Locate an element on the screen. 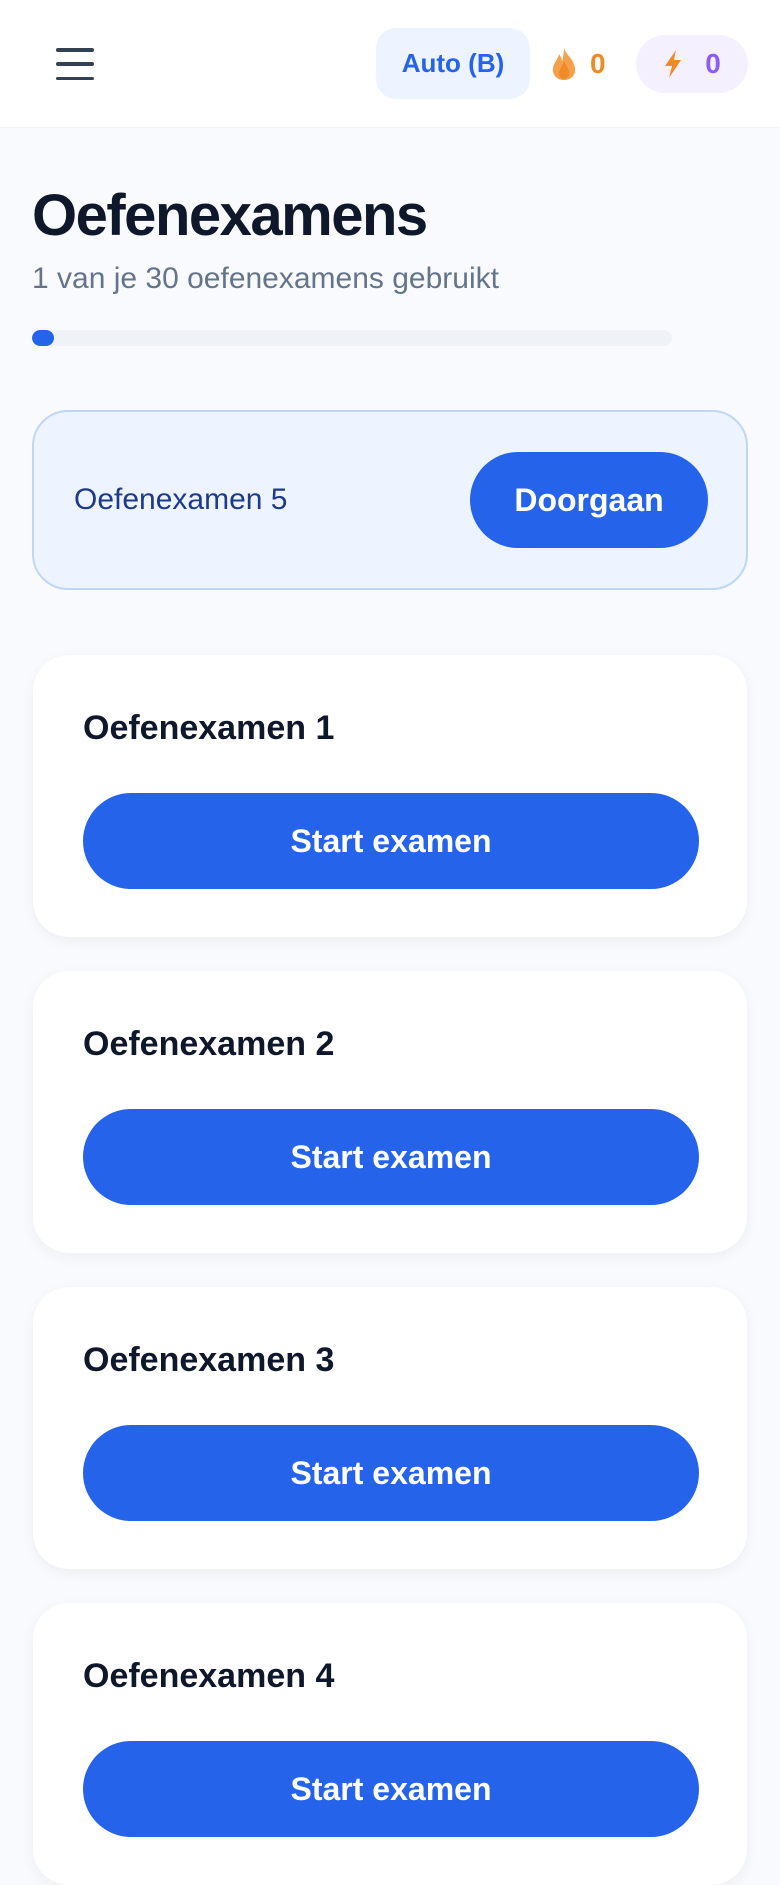  exam-title: Oefenexamen 1 is located at coordinates (209, 728).